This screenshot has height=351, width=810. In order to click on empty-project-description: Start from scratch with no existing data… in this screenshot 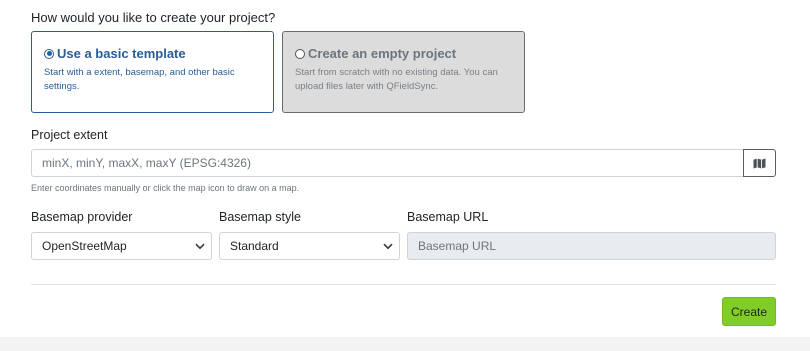, I will do `click(396, 79)`.